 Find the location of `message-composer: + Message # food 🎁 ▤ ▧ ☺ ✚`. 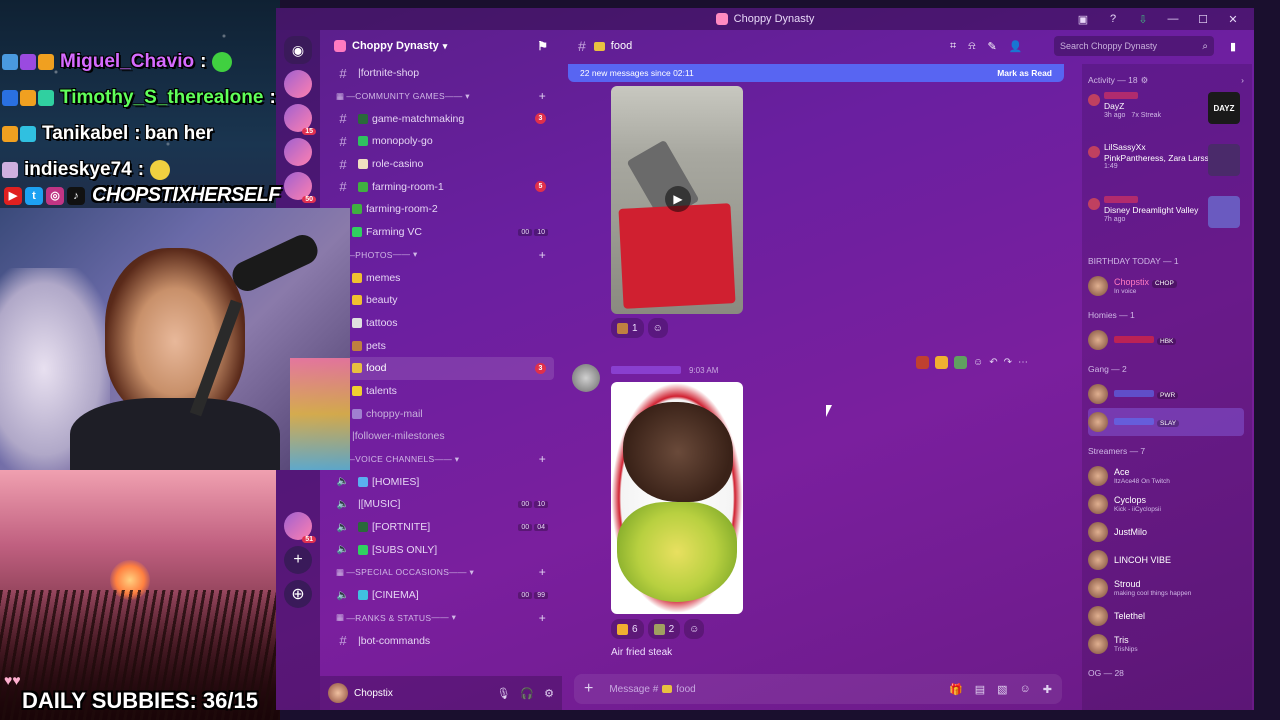

message-composer: + Message # food 🎁 ▤ ▧ ☺ ✚ is located at coordinates (818, 689).